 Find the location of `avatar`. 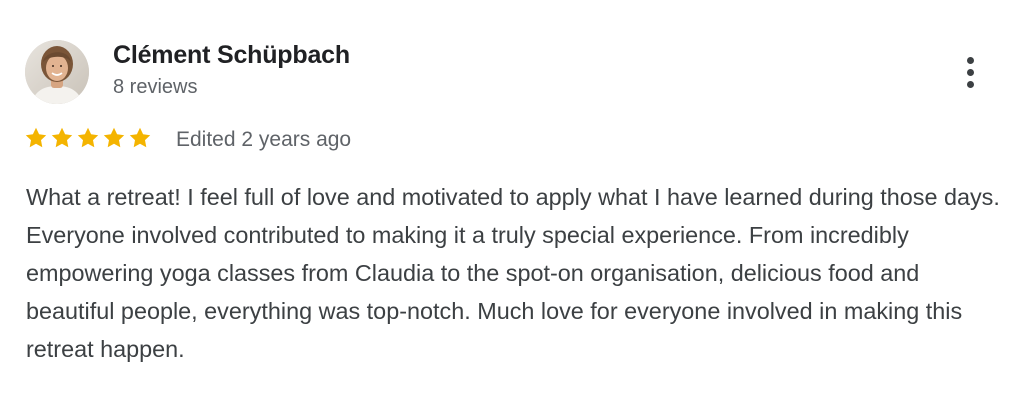

avatar is located at coordinates (57, 72).